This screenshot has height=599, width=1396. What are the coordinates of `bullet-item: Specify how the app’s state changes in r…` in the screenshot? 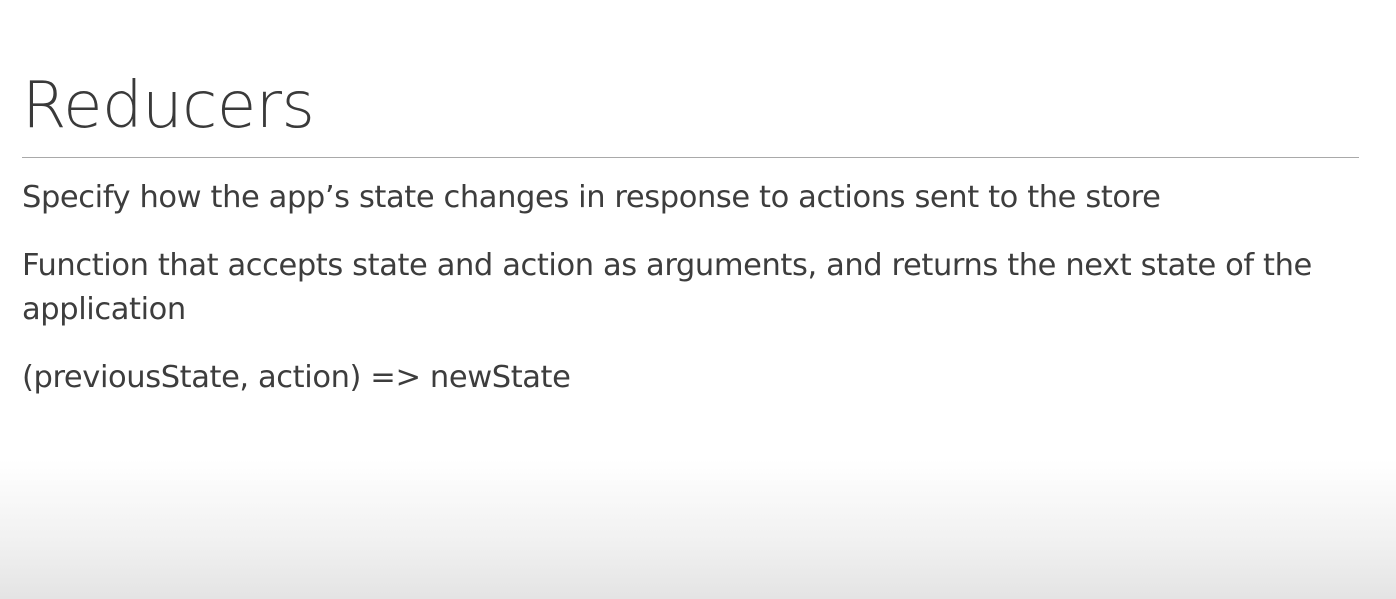 It's located at (591, 197).